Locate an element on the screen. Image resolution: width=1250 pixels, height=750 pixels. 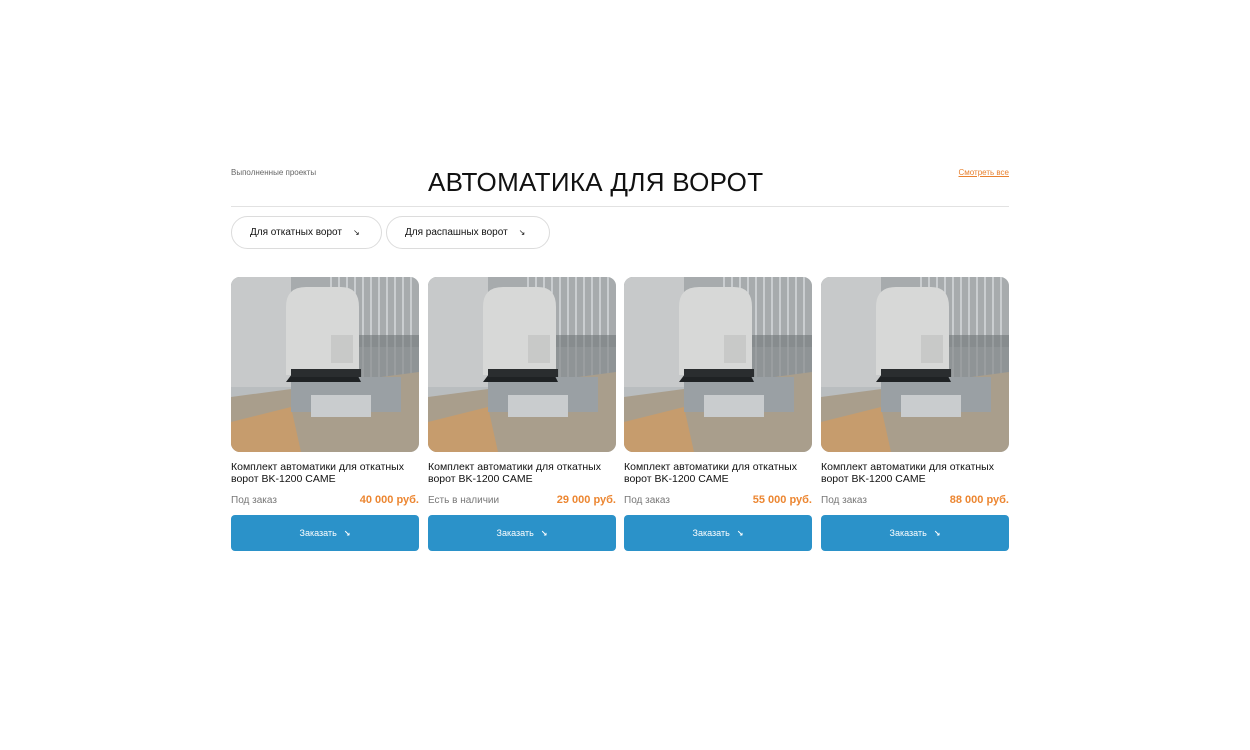
product-price: 88 000 руб. is located at coordinates (979, 500).